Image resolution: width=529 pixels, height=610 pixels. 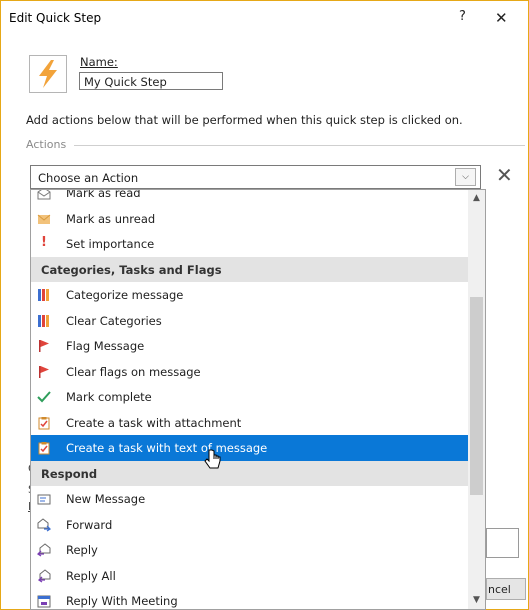 What do you see at coordinates (44, 219) in the screenshot?
I see `envelope-icon` at bounding box center [44, 219].